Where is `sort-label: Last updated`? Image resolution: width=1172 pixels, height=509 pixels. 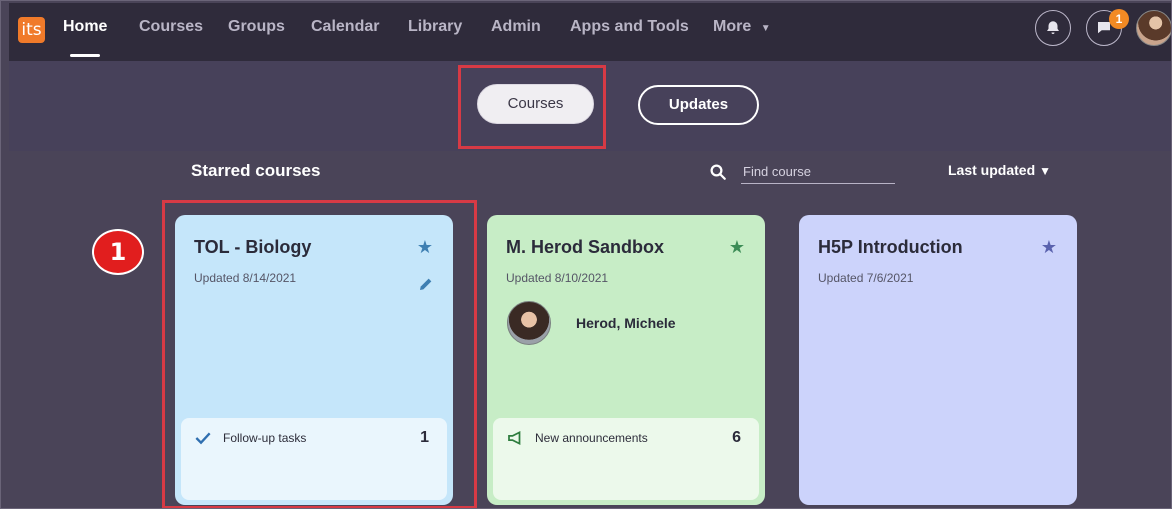 sort-label: Last updated is located at coordinates (992, 170).